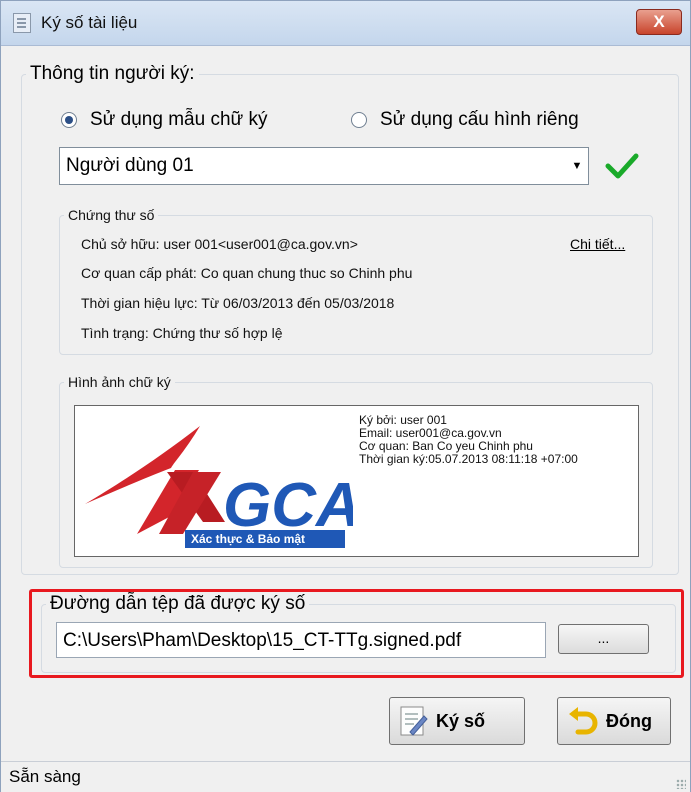 This screenshot has height=792, width=691. Describe the element at coordinates (130, 165) in the screenshot. I see `signer-profile-value: Người dùng 01` at that location.